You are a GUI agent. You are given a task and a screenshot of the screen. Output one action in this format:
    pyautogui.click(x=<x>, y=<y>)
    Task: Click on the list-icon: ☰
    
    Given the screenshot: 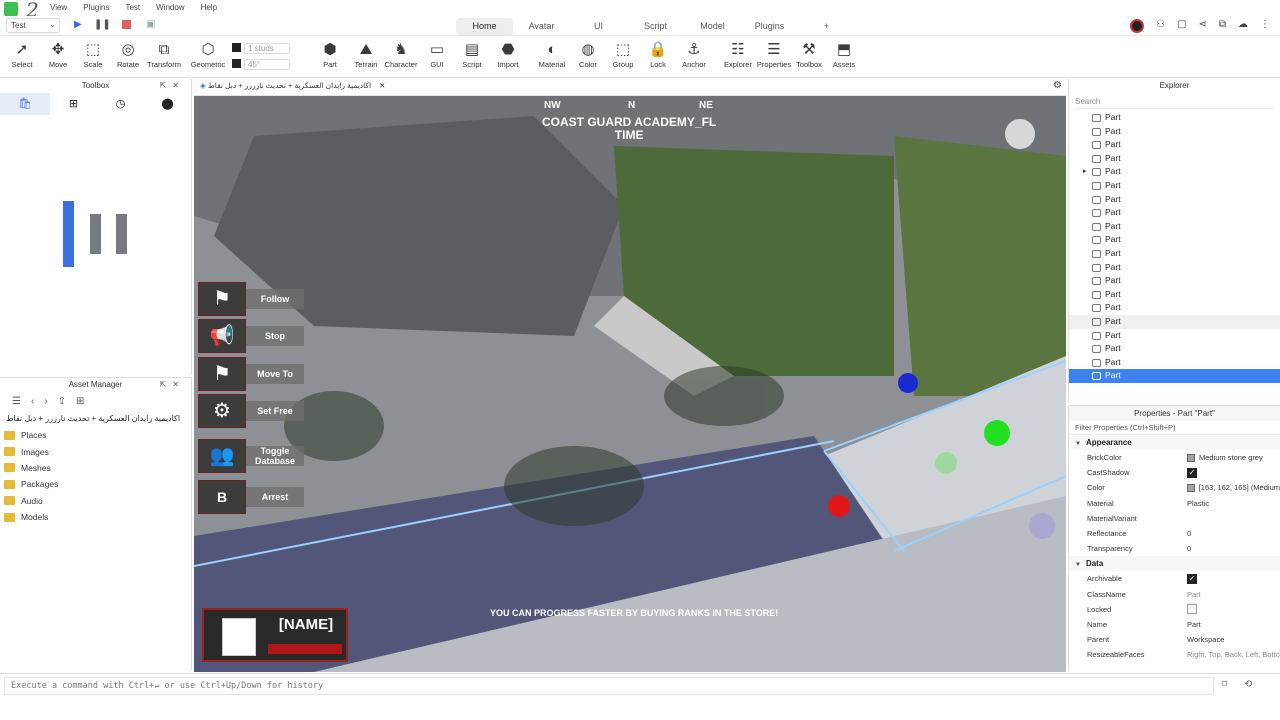 What is the action you would take?
    pyautogui.click(x=16, y=401)
    